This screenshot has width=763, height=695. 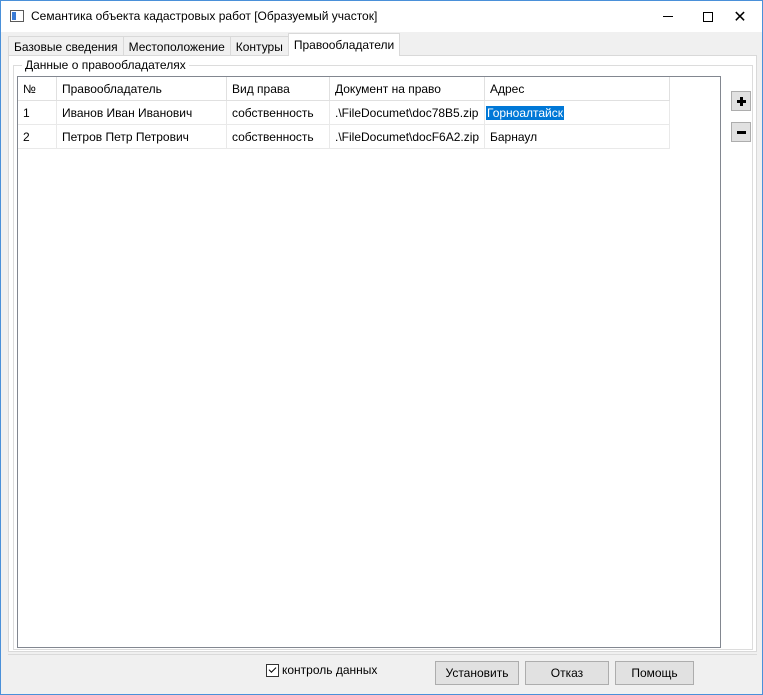 What do you see at coordinates (577, 113) in the screenshot?
I see `cell-address: Горноалтайск` at bounding box center [577, 113].